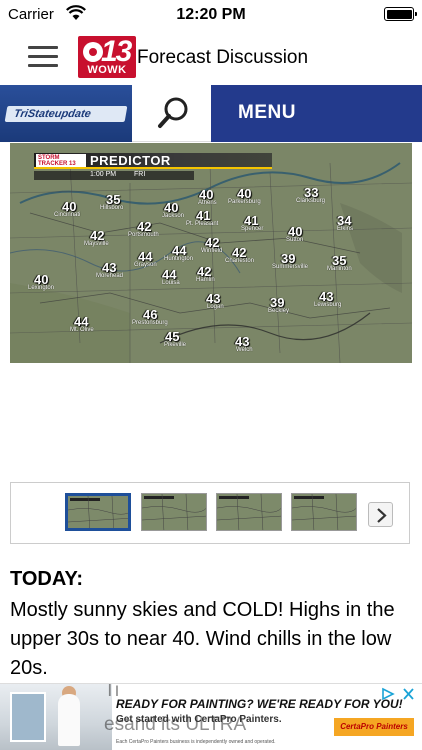 This screenshot has width=422, height=750. What do you see at coordinates (93, 52) in the screenshot?
I see `cbs-eye-icon` at bounding box center [93, 52].